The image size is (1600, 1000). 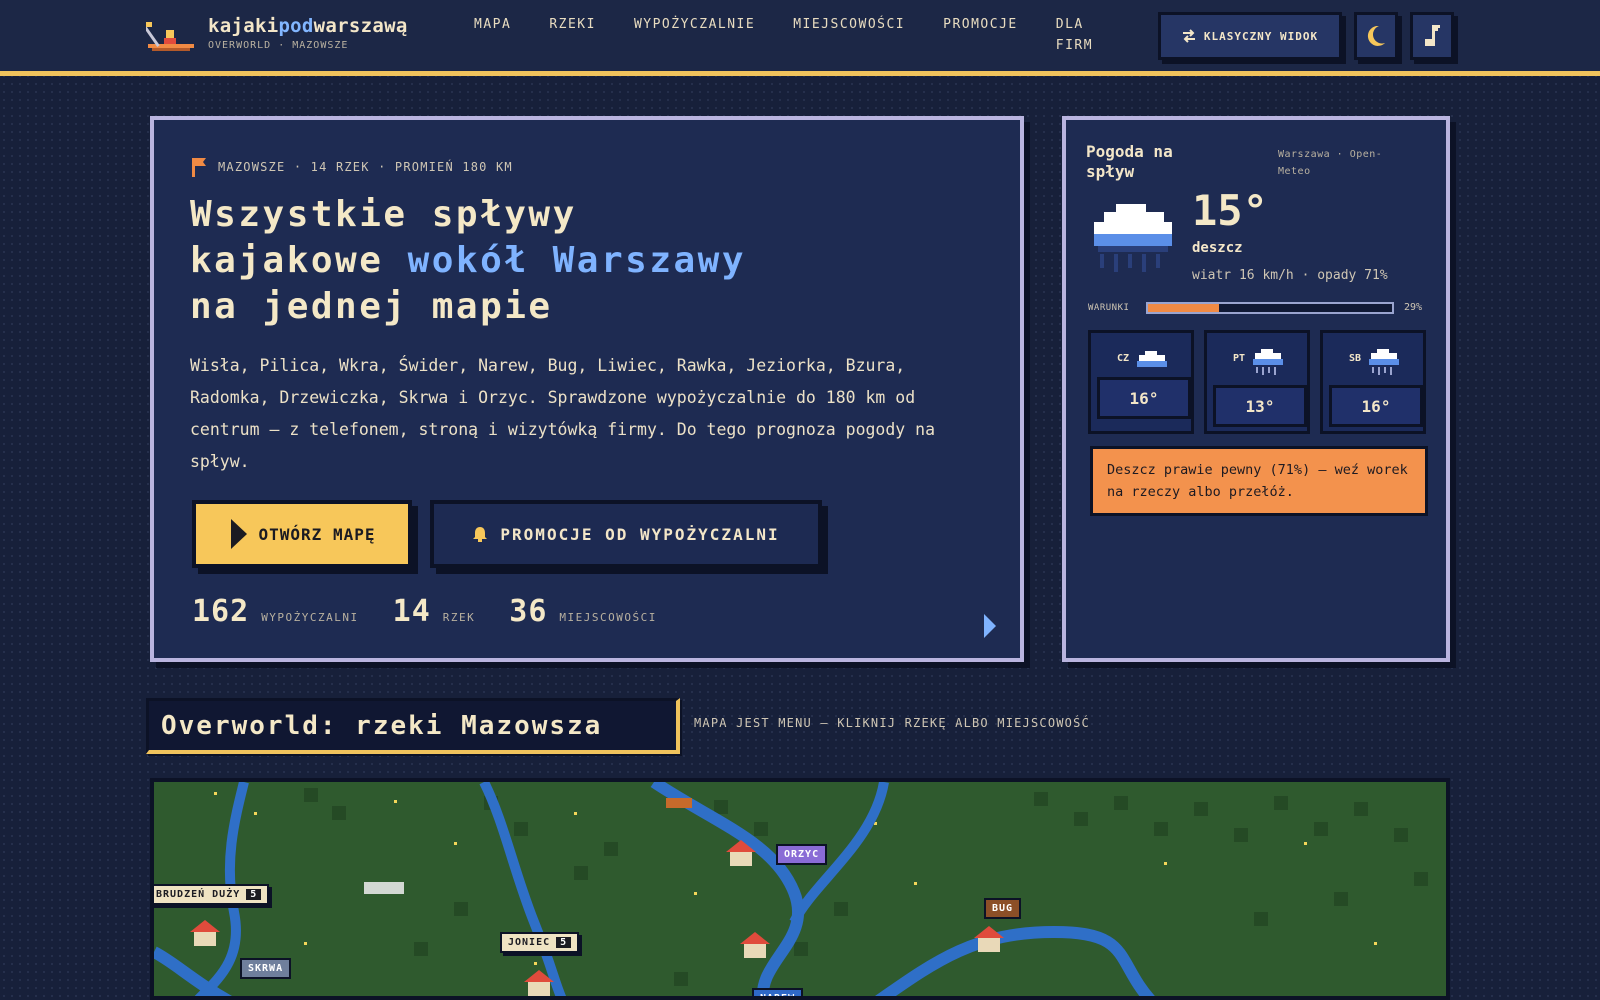 What do you see at coordinates (310, 617) in the screenshot?
I see `stat-label-rentals: WYPOŻYCZALNI` at bounding box center [310, 617].